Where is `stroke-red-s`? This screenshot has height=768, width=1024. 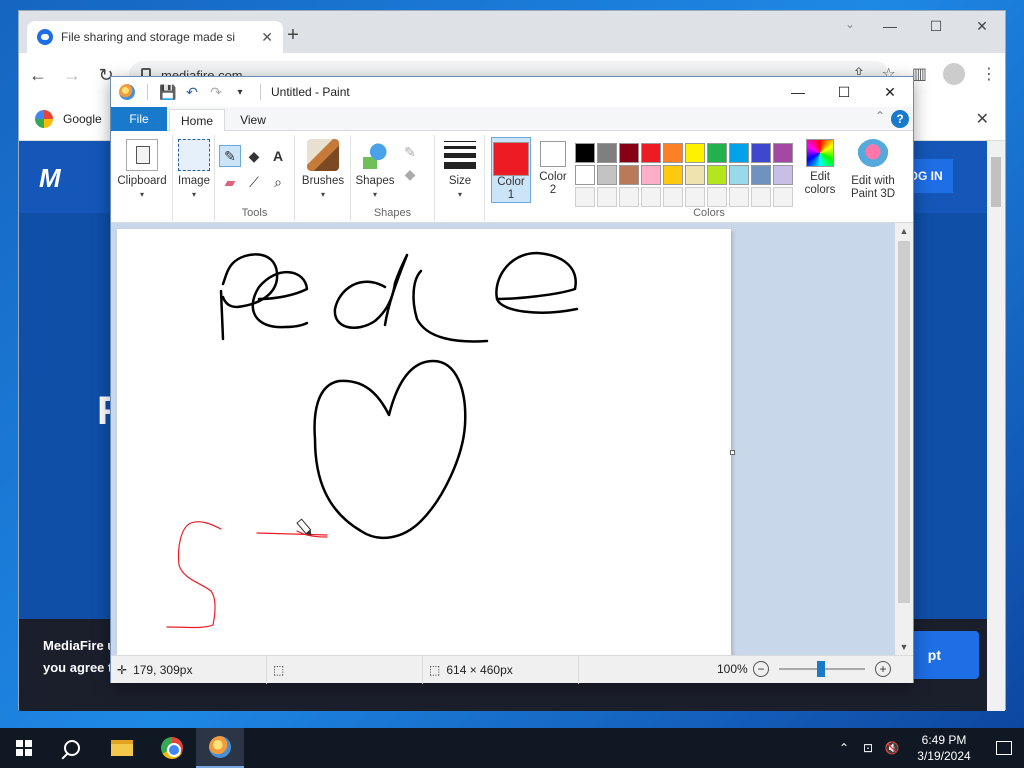 stroke-red-s is located at coordinates (194, 575).